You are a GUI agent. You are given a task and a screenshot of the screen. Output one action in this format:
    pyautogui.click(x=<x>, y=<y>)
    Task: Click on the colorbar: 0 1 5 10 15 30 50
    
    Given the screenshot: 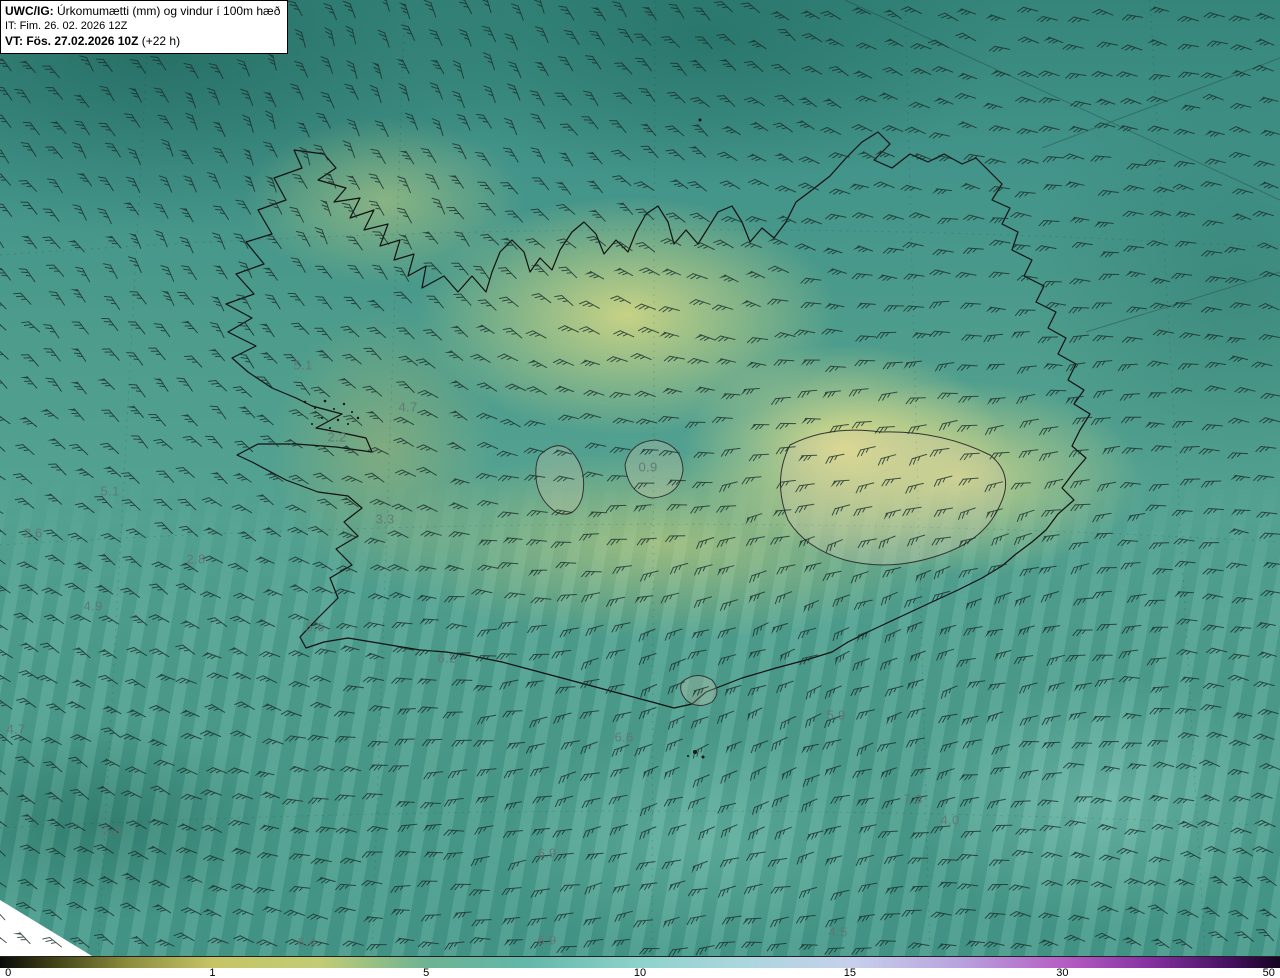 What is the action you would take?
    pyautogui.click(x=640, y=967)
    